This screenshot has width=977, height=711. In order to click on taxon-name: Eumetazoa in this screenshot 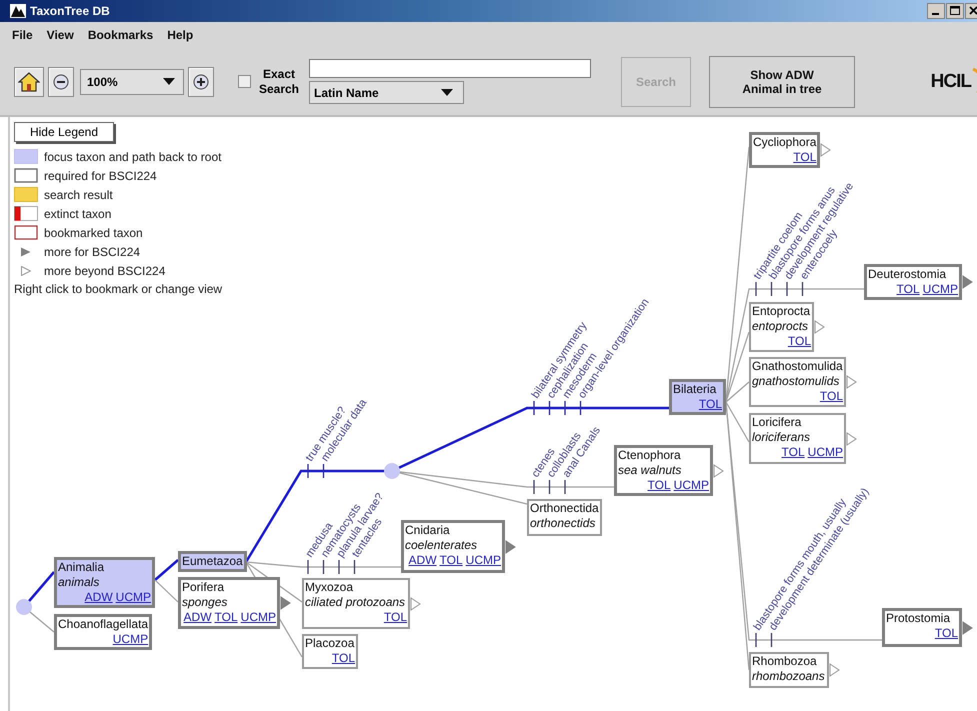, I will do `click(212, 561)`.